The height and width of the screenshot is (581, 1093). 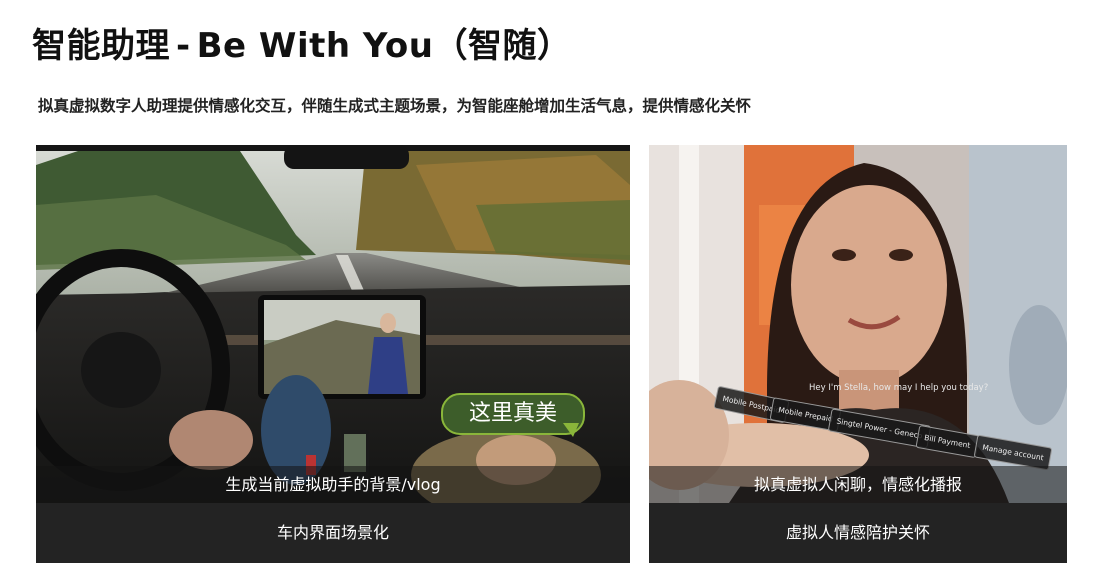 What do you see at coordinates (333, 485) in the screenshot?
I see `overlay-caption-cabin: 生成当前虚拟助手的背景/vlog` at bounding box center [333, 485].